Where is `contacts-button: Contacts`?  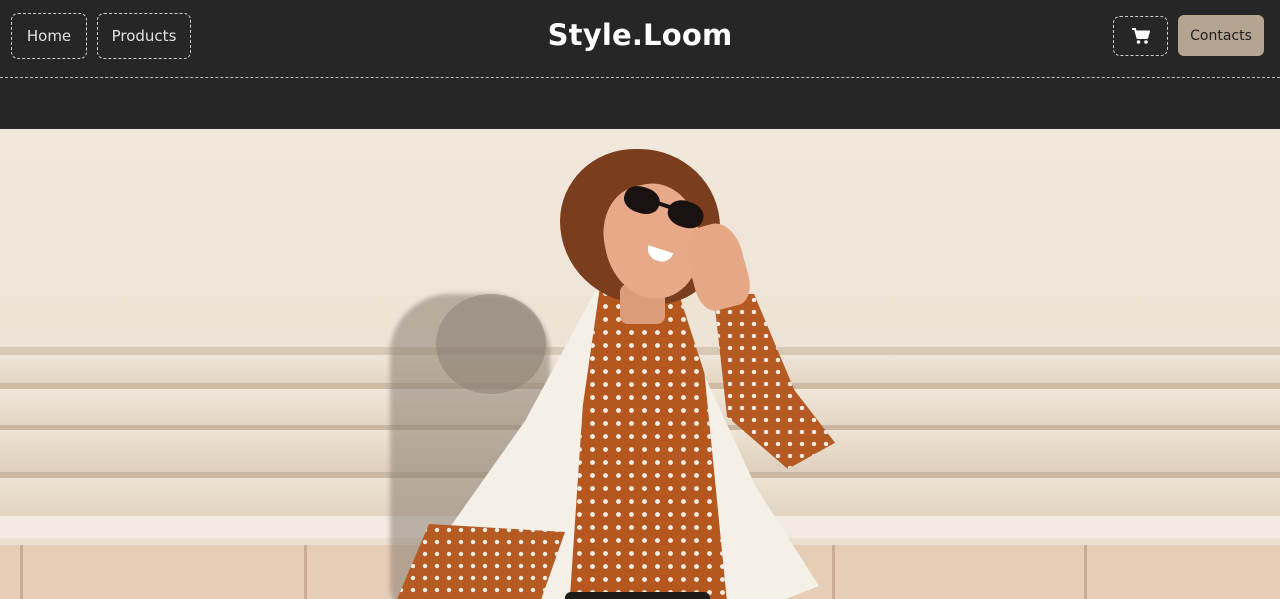
contacts-button: Contacts is located at coordinates (1221, 35).